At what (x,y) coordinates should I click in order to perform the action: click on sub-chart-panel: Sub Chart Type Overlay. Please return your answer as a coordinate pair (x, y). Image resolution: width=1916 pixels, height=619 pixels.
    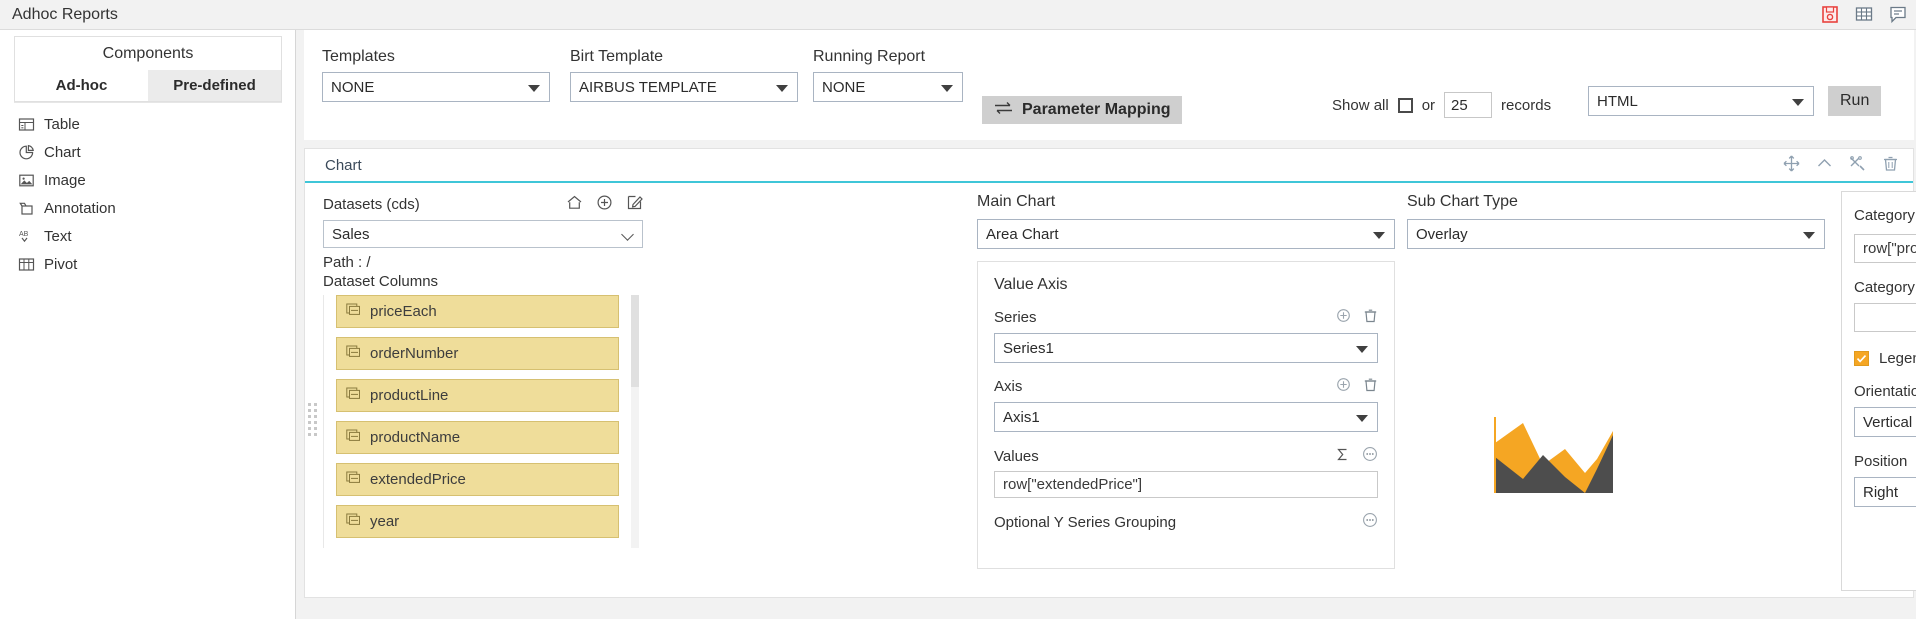
    Looking at the image, I should click on (1616, 221).